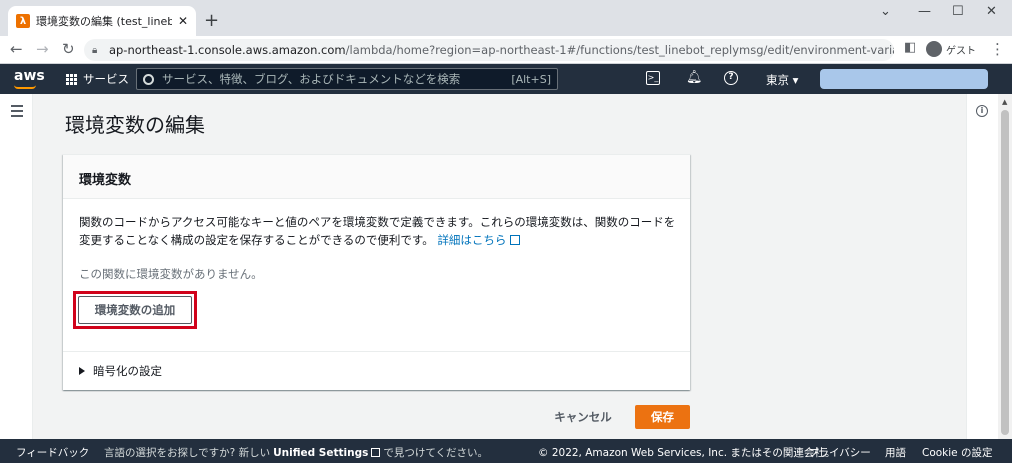 This screenshot has height=463, width=1012. Describe the element at coordinates (583, 417) in the screenshot. I see `cancel-button: キャンセル` at that location.